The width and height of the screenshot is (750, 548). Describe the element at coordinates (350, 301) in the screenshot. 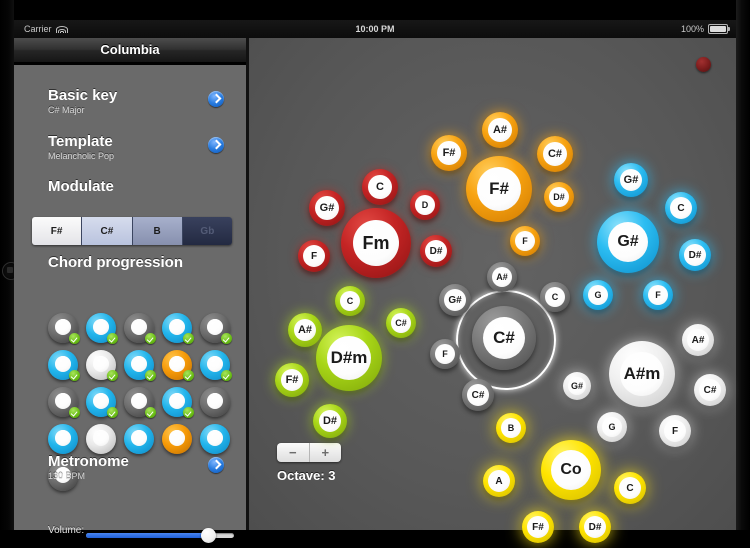

I see `note-Dsharpm-0: C` at that location.